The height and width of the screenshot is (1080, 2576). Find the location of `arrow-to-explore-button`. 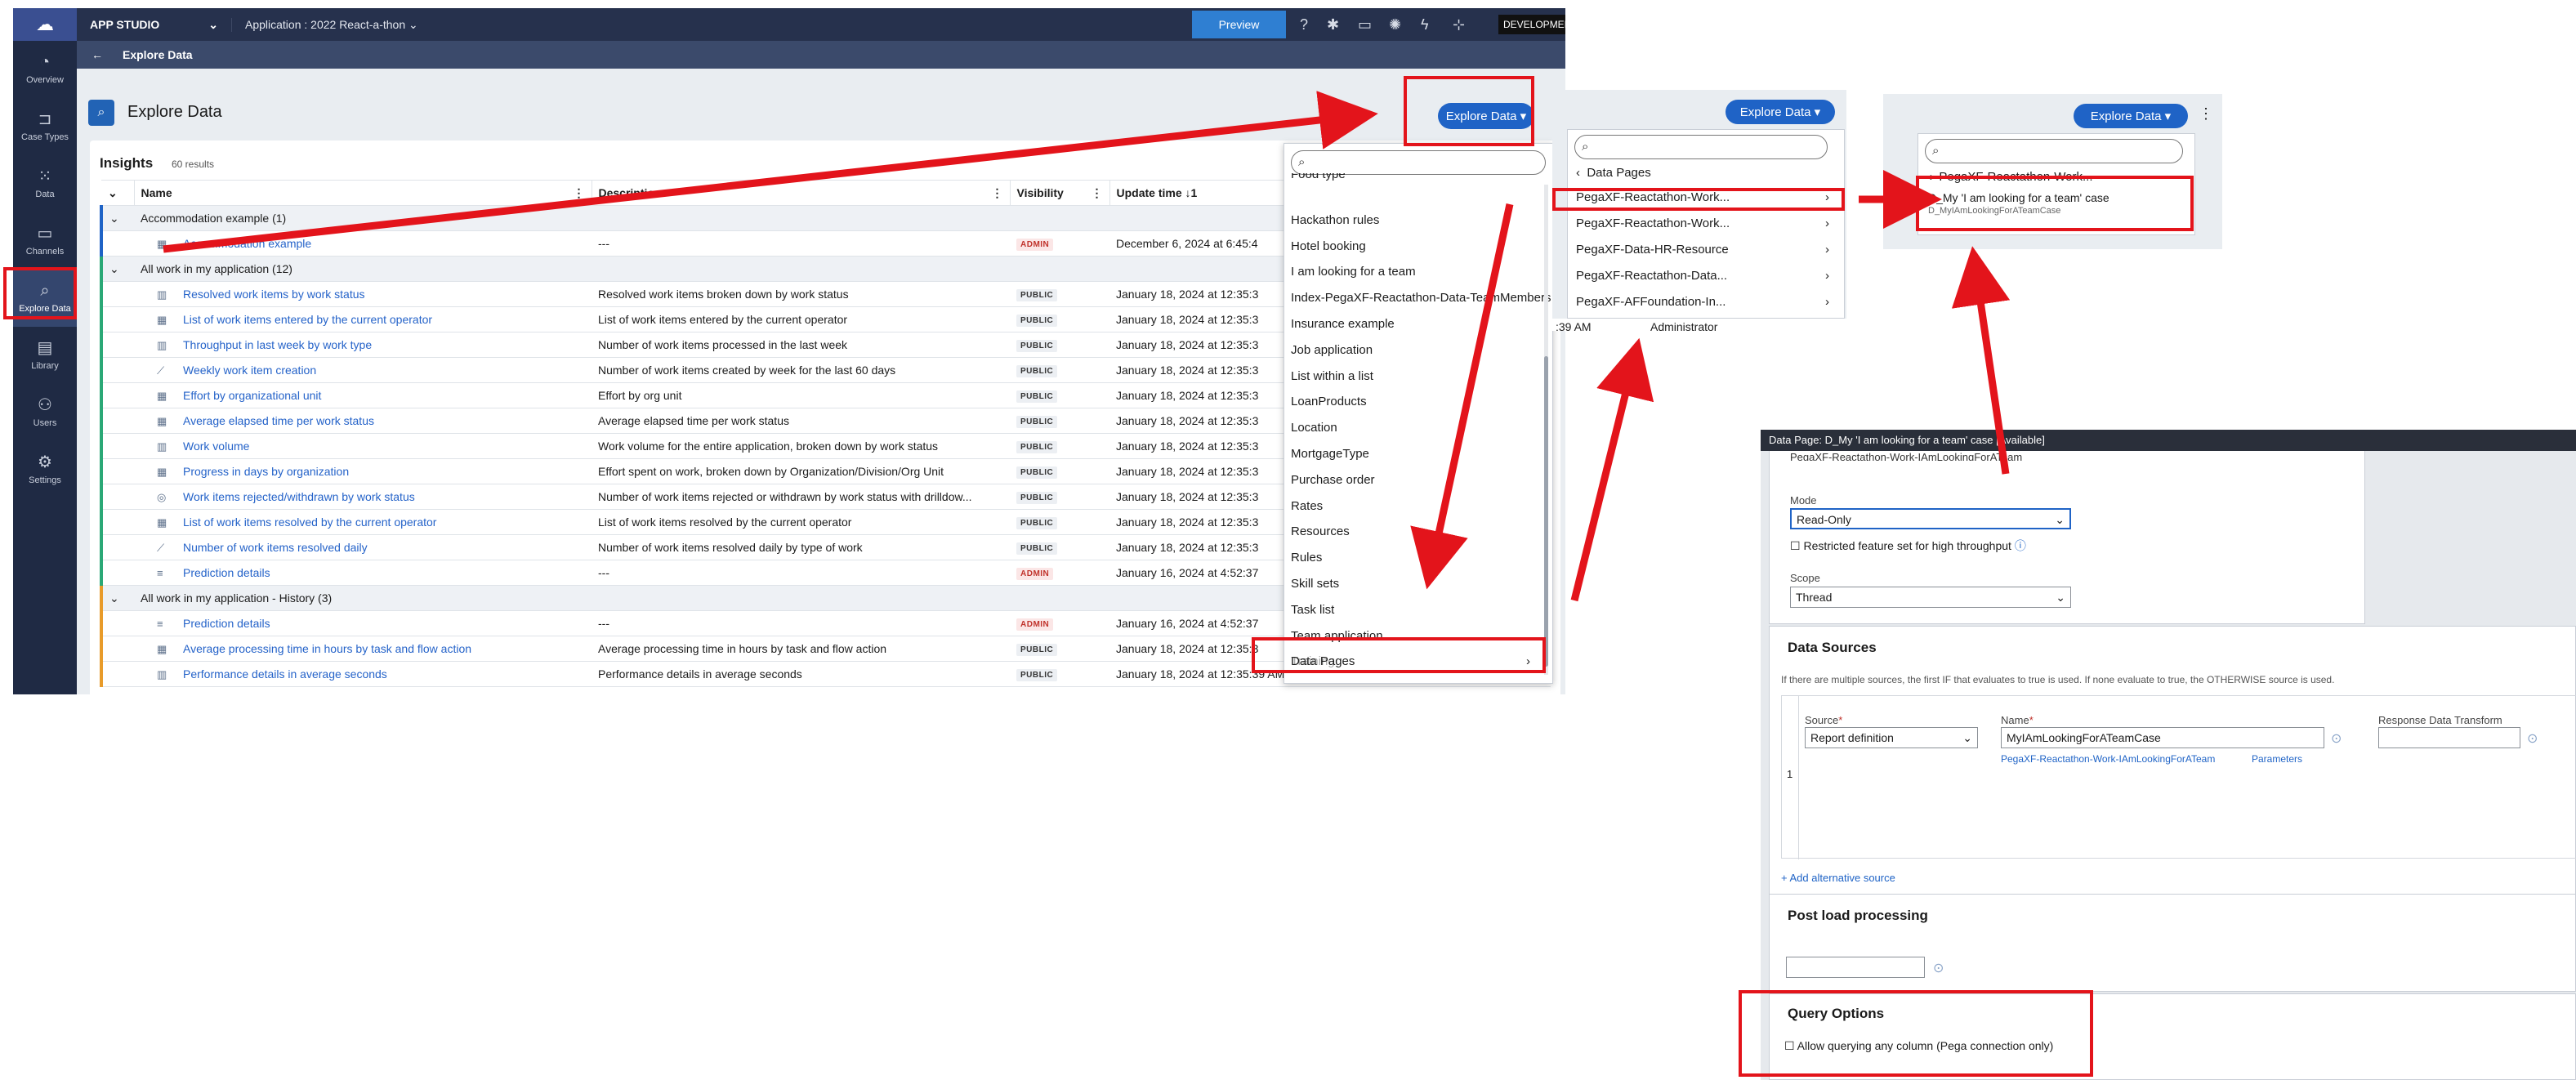

arrow-to-explore-button is located at coordinates (770, 172).